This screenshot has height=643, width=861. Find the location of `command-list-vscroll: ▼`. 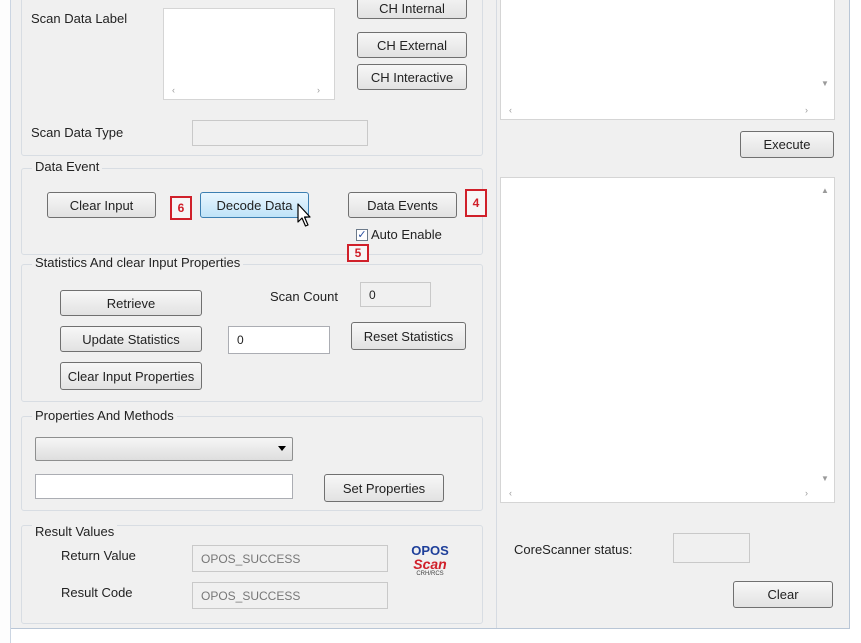

command-list-vscroll: ▼ is located at coordinates (825, 51).